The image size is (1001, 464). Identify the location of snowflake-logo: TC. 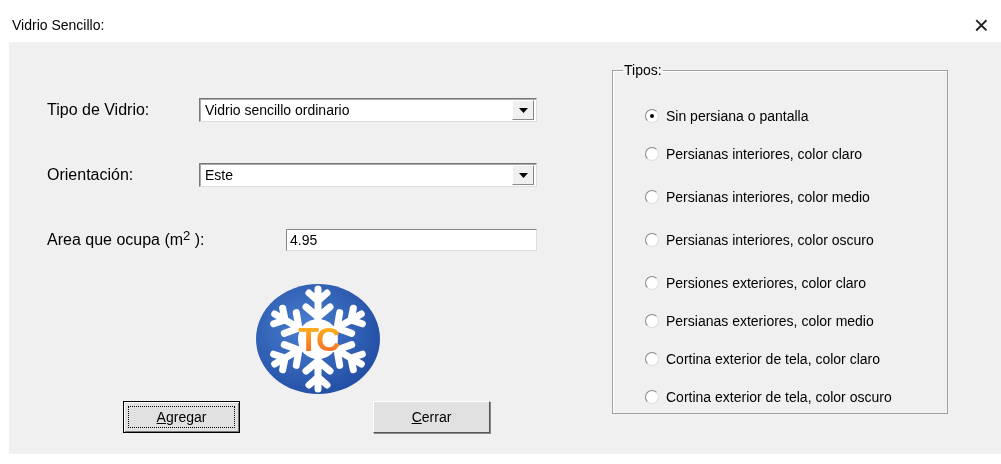
(318, 339).